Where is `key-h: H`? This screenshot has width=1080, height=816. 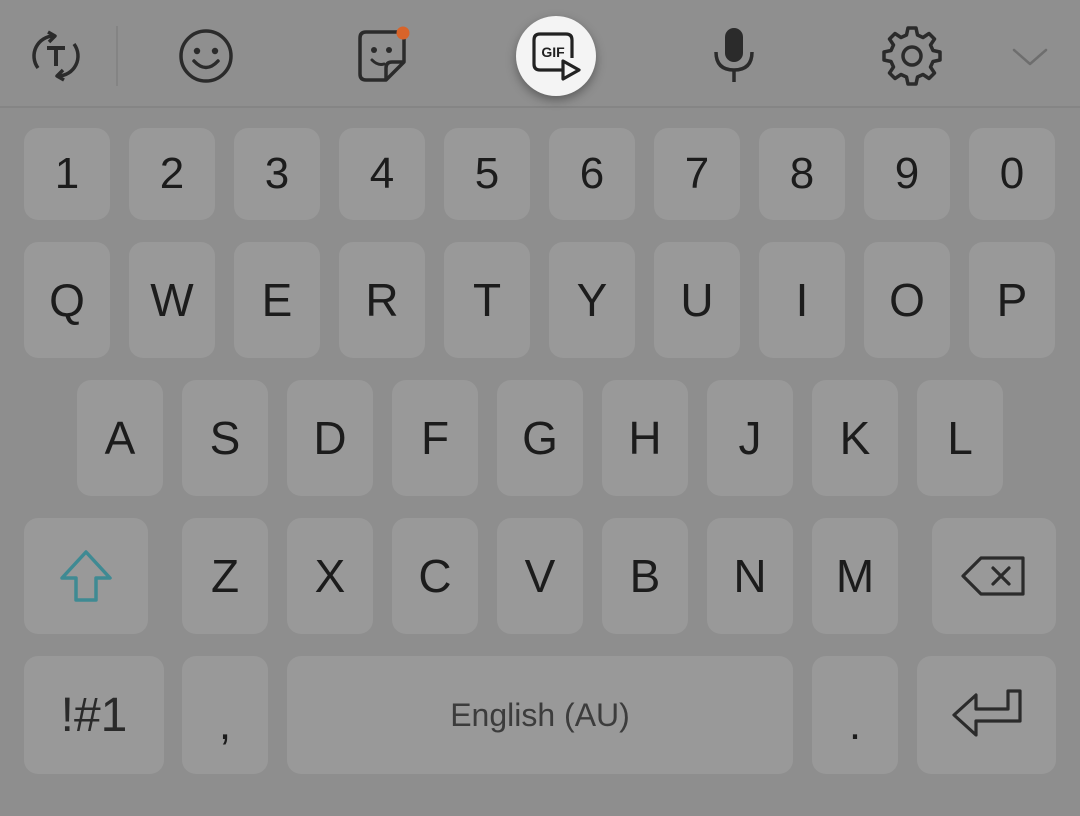
key-h: H is located at coordinates (645, 438).